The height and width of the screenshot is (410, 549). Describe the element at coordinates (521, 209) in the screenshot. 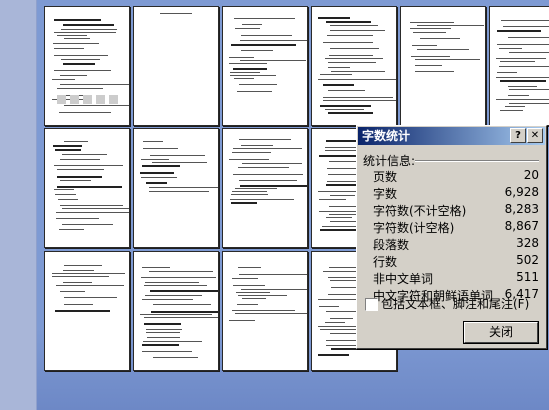

I see `stat-value: 8,283` at that location.